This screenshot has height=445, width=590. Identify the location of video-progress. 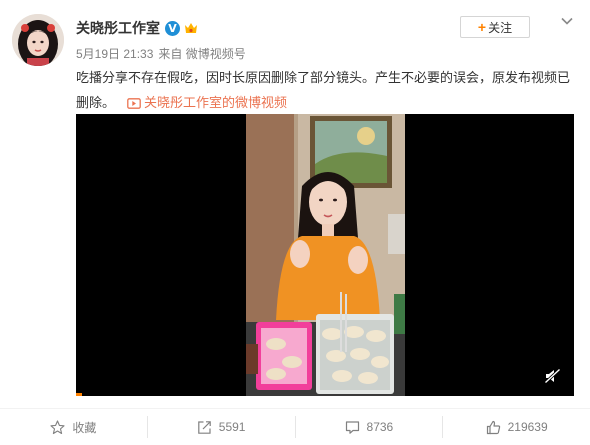
(79, 394).